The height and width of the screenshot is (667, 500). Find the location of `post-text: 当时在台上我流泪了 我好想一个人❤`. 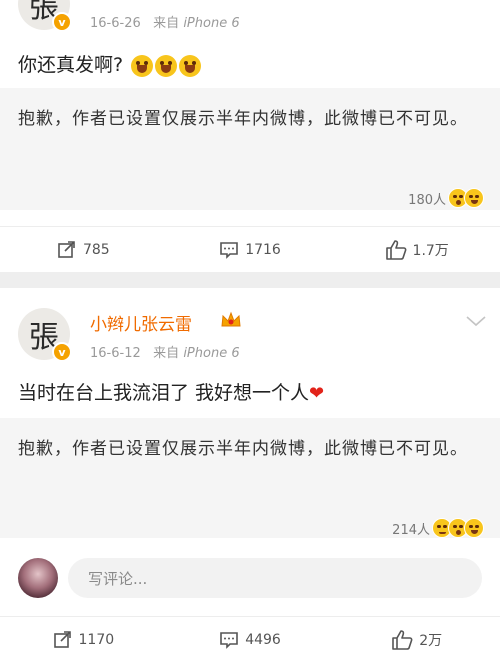

post-text: 当时在台上我流泪了 我好想一个人❤ is located at coordinates (171, 391).